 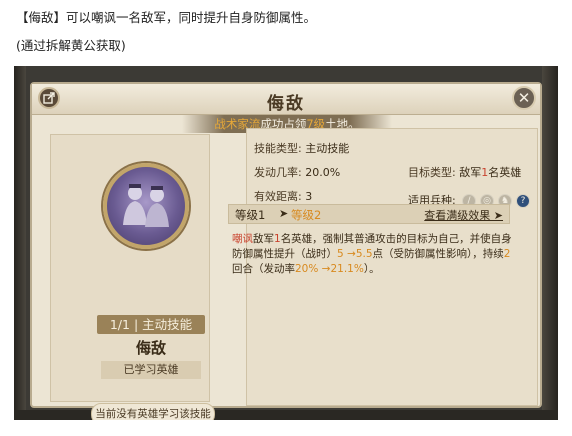 What do you see at coordinates (278, 148) in the screenshot?
I see `skill-type-label: 技能类型:` at bounding box center [278, 148].